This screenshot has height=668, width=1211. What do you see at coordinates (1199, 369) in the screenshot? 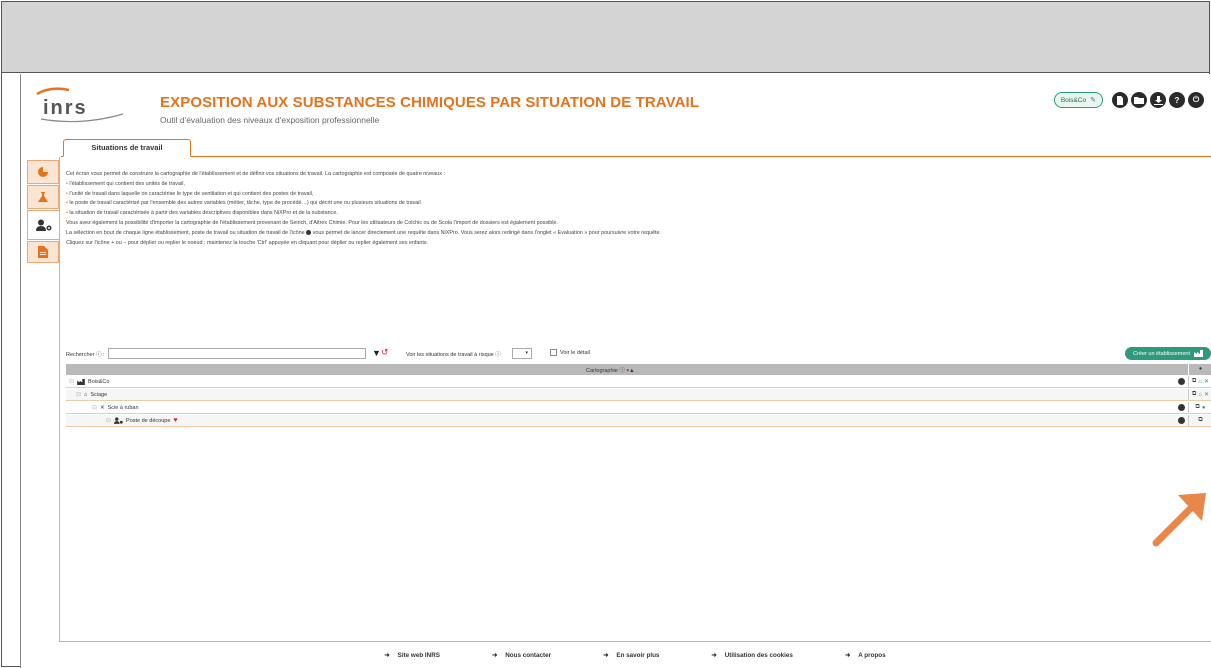
I see `chart-icon: ●` at bounding box center [1199, 369].